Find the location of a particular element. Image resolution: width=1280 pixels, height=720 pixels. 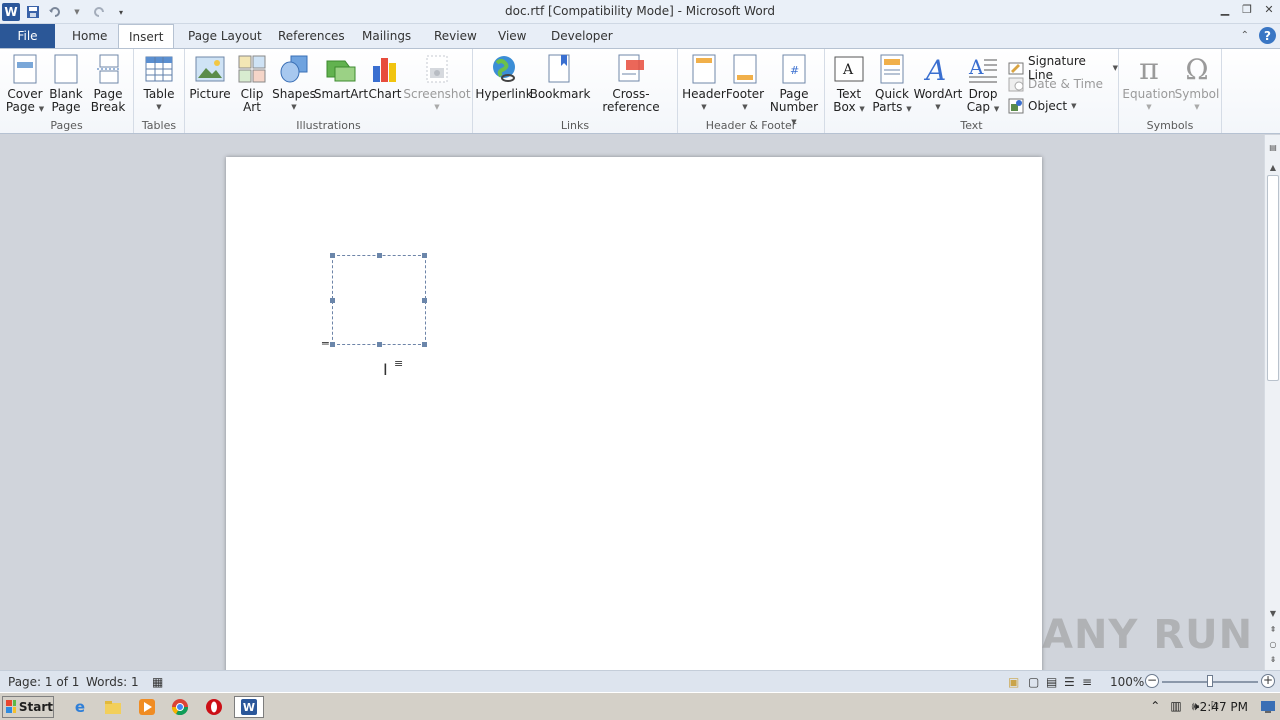

table-button: Table ▼ is located at coordinates (159, 83).